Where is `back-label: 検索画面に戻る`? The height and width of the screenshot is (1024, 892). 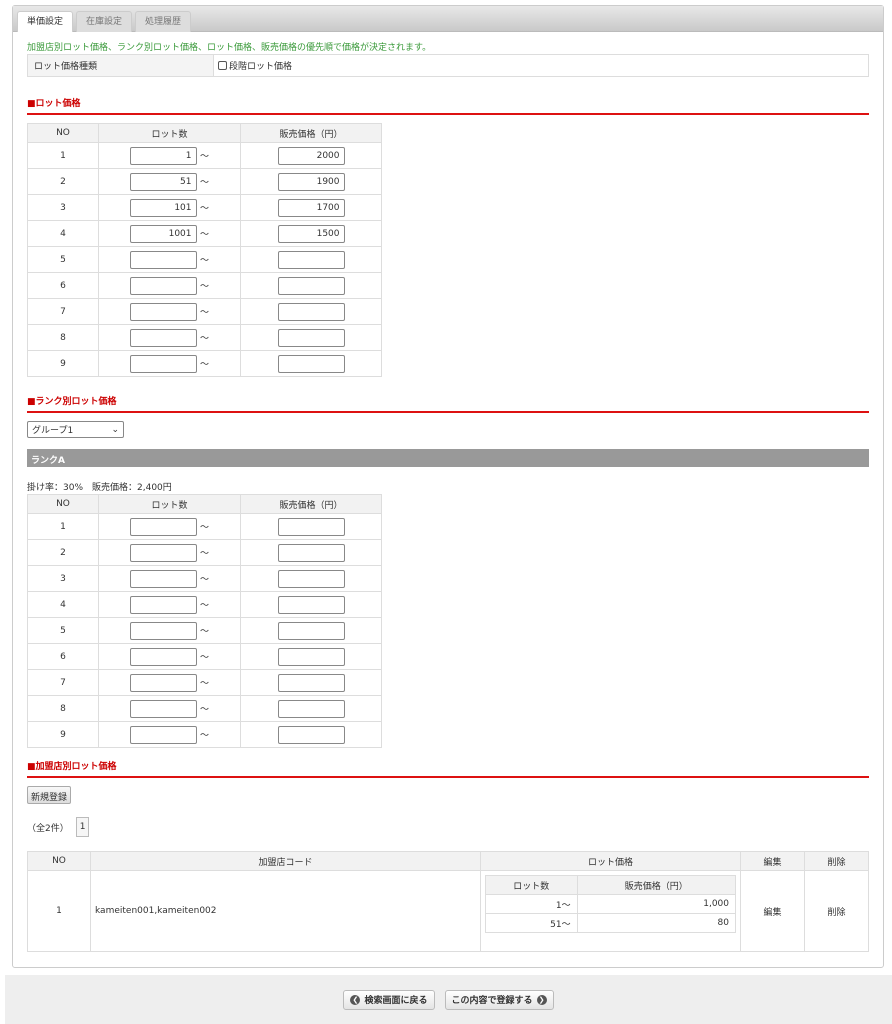 back-label: 検索画面に戻る is located at coordinates (396, 1001).